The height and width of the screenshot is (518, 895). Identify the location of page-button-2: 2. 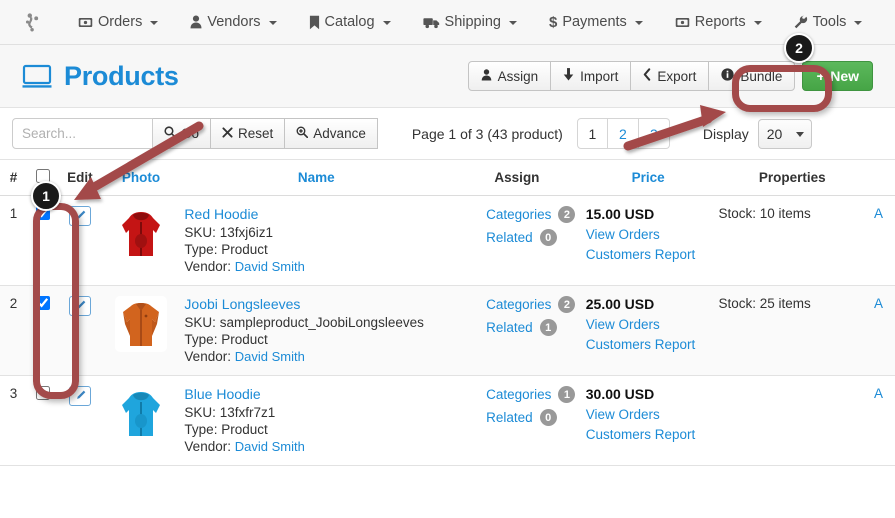
(623, 133).